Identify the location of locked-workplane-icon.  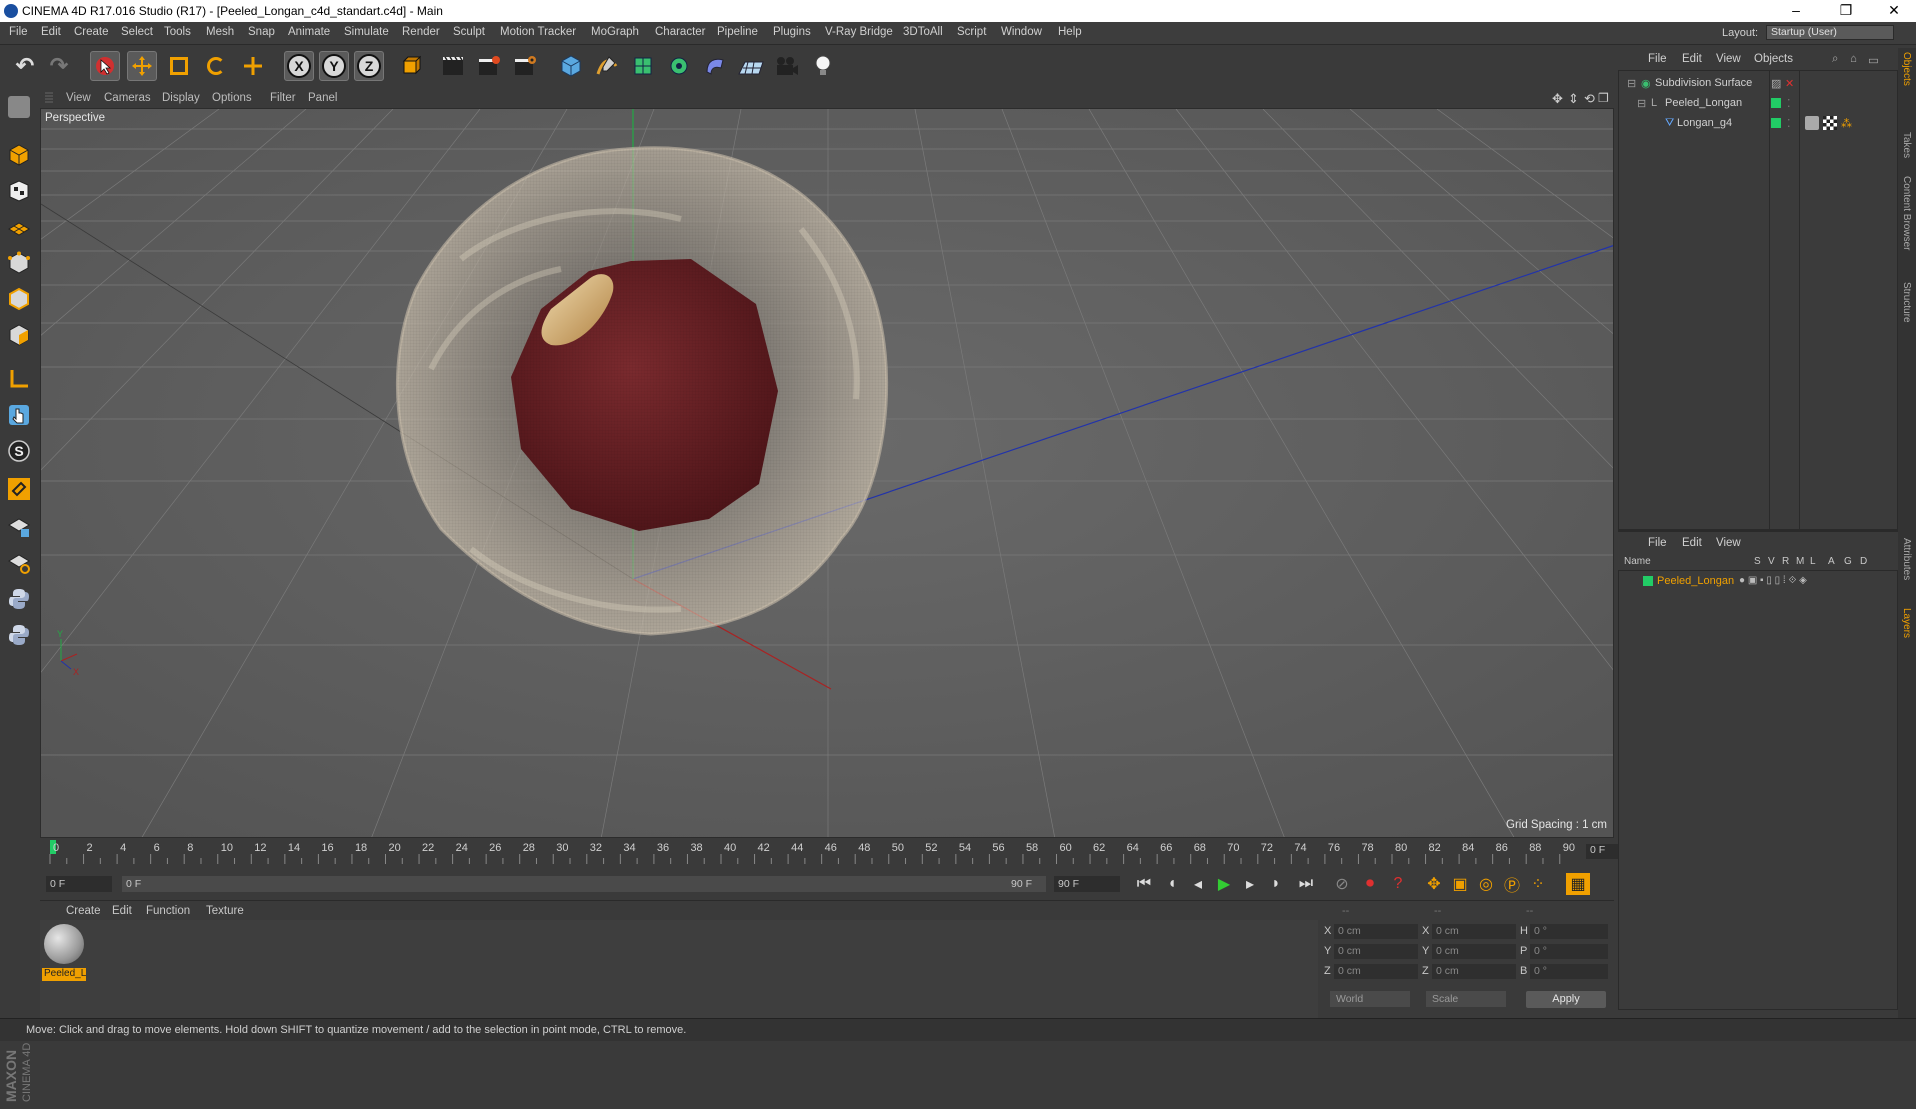
(19, 527).